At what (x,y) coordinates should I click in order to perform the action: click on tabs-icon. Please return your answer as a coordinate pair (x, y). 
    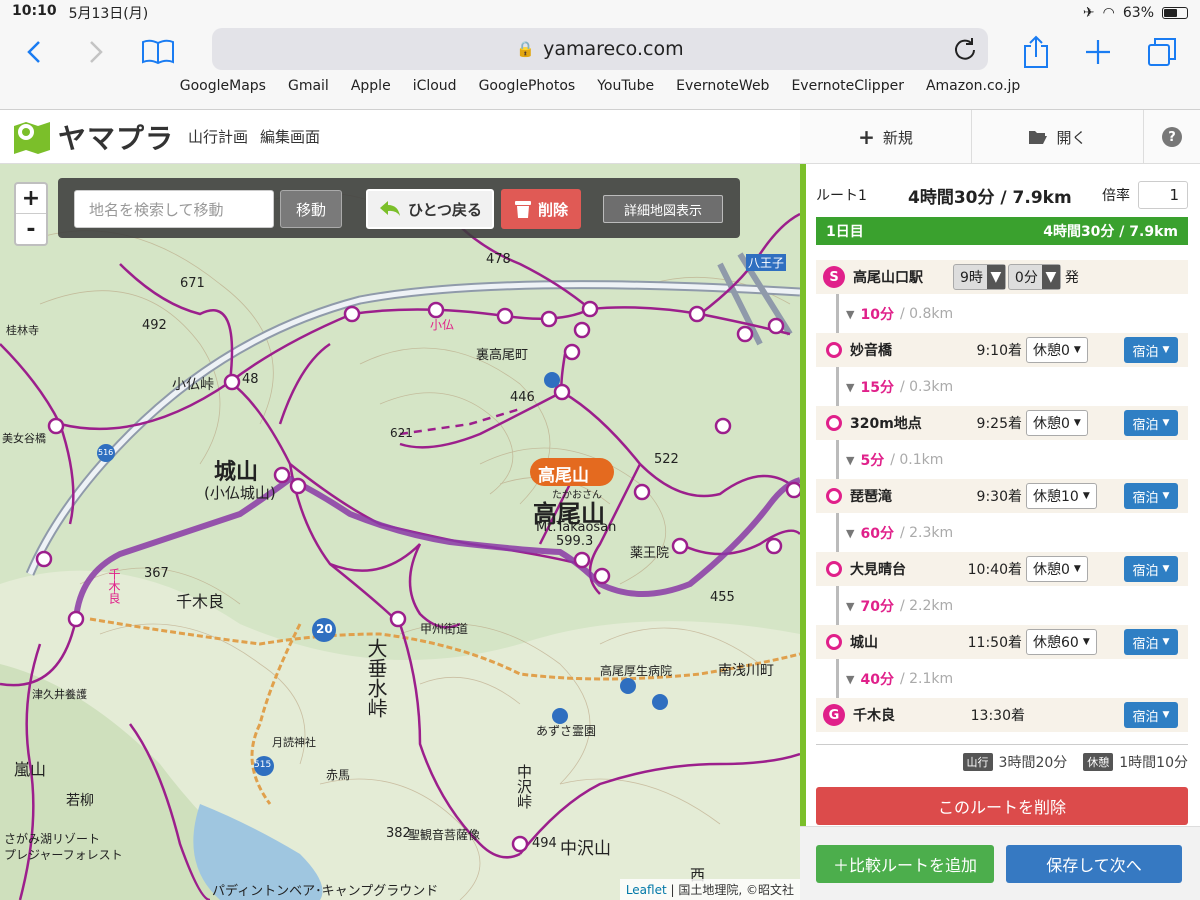
    Looking at the image, I should click on (1162, 52).